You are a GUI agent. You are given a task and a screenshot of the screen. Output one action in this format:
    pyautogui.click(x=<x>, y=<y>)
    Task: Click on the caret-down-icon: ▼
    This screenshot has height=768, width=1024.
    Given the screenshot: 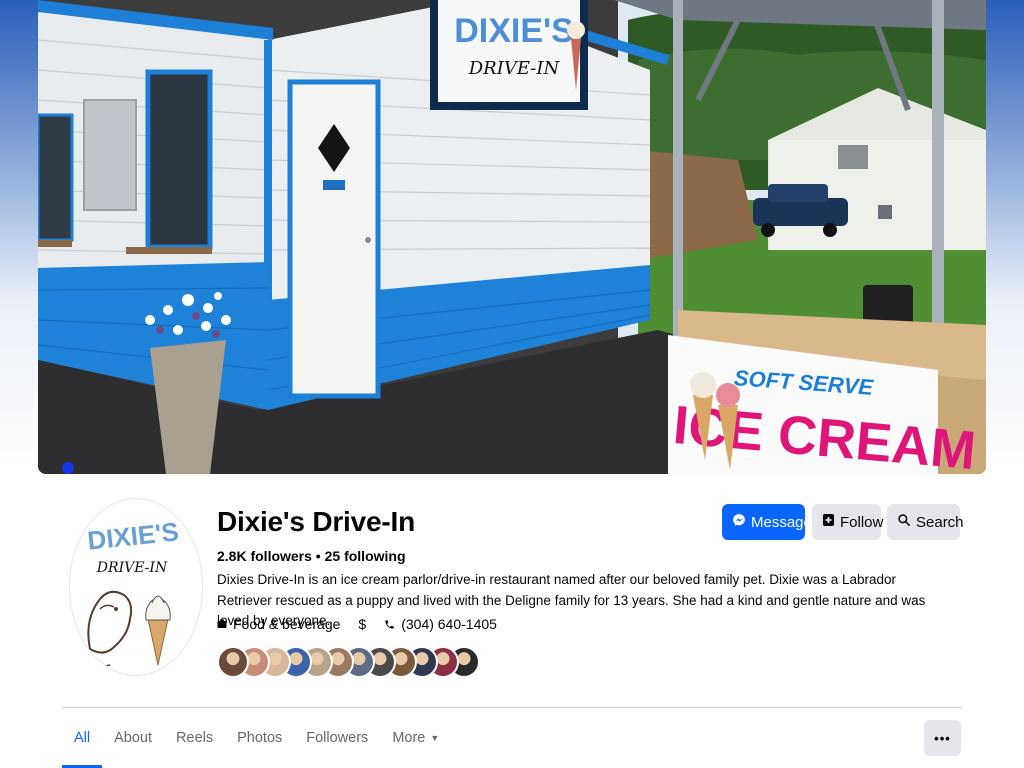 What is the action you would take?
    pyautogui.click(x=435, y=738)
    